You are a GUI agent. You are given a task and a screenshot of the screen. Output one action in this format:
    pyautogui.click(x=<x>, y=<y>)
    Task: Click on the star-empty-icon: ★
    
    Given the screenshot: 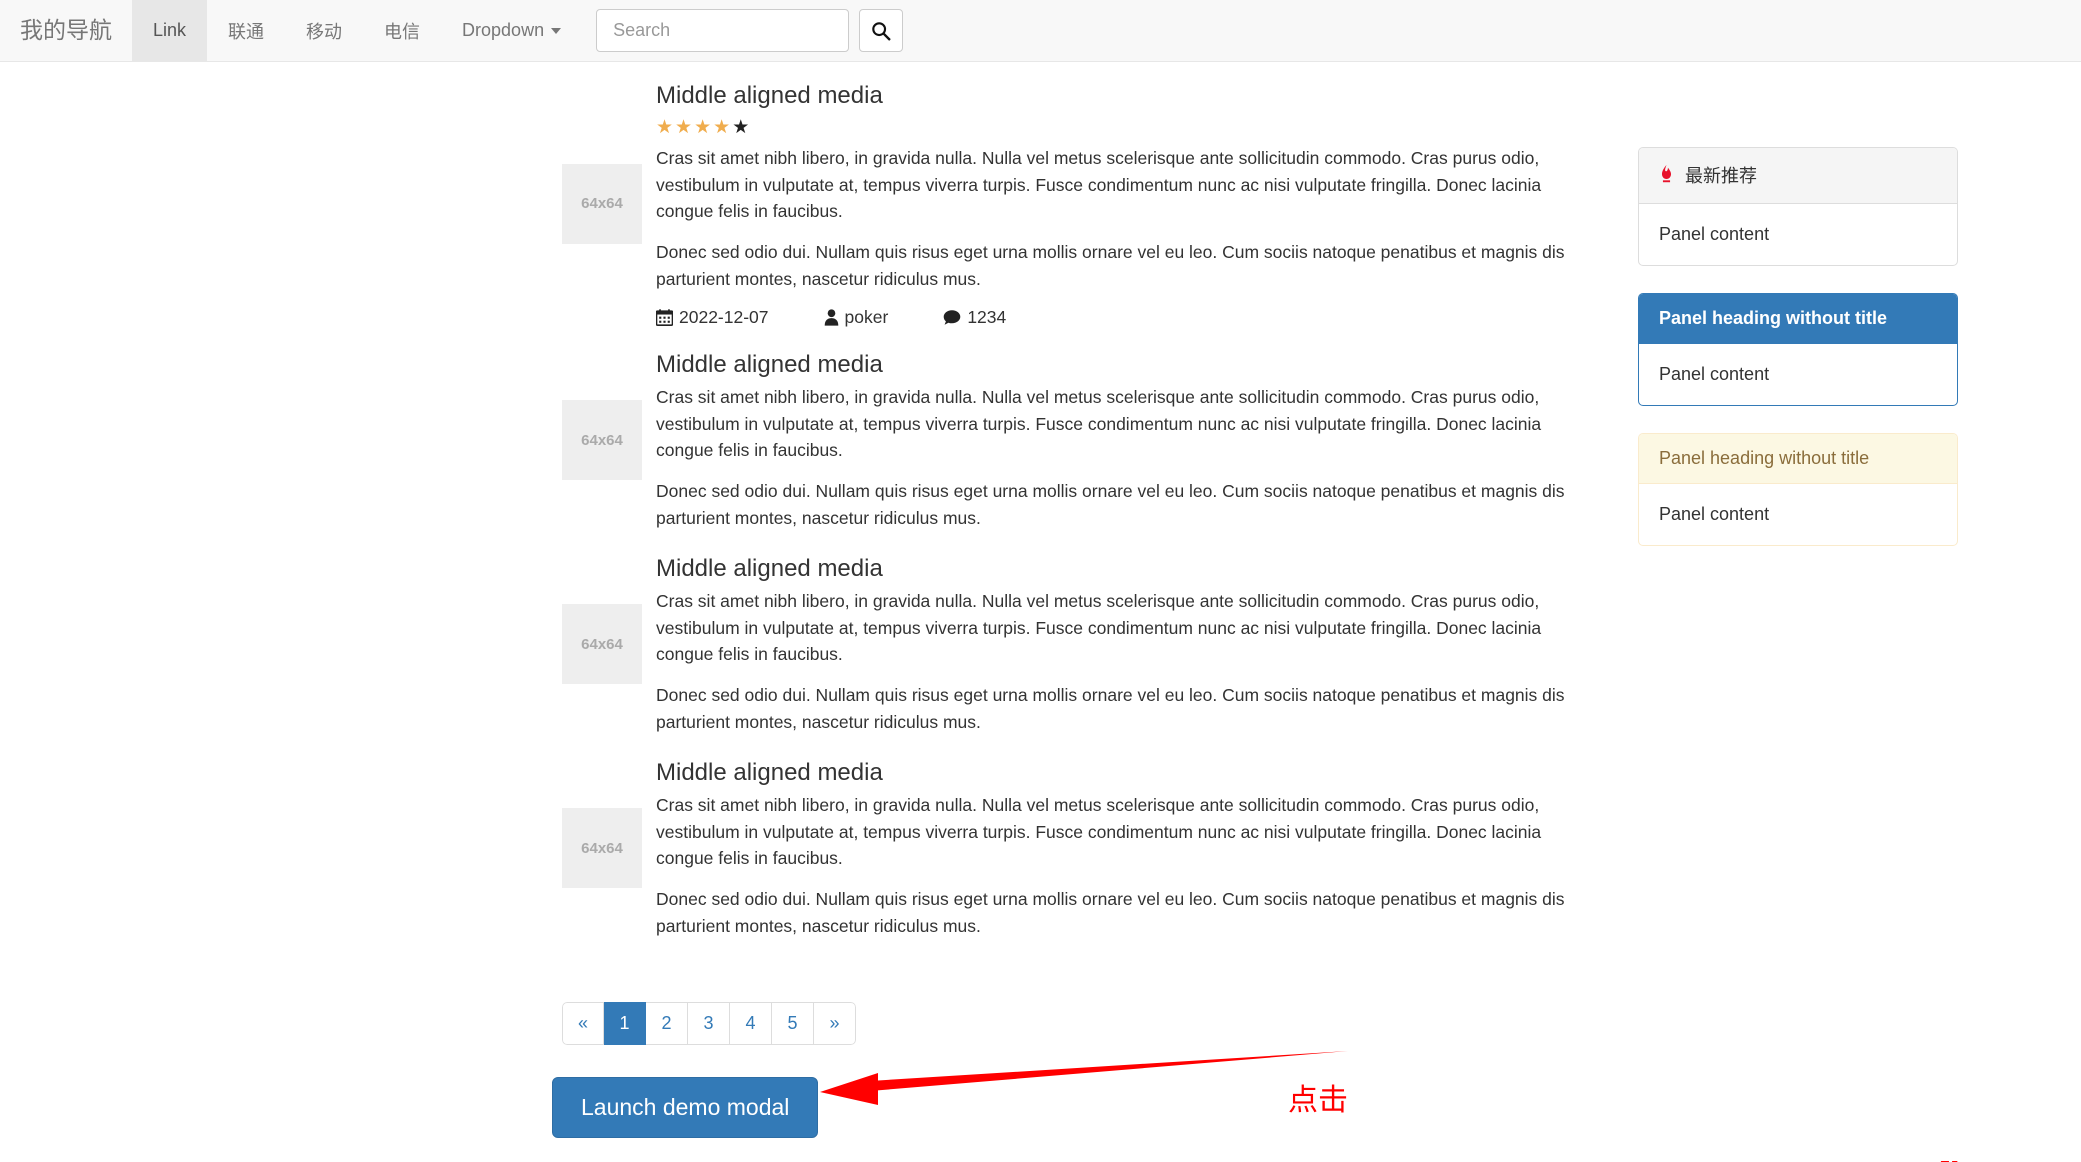 What is the action you would take?
    pyautogui.click(x=742, y=128)
    